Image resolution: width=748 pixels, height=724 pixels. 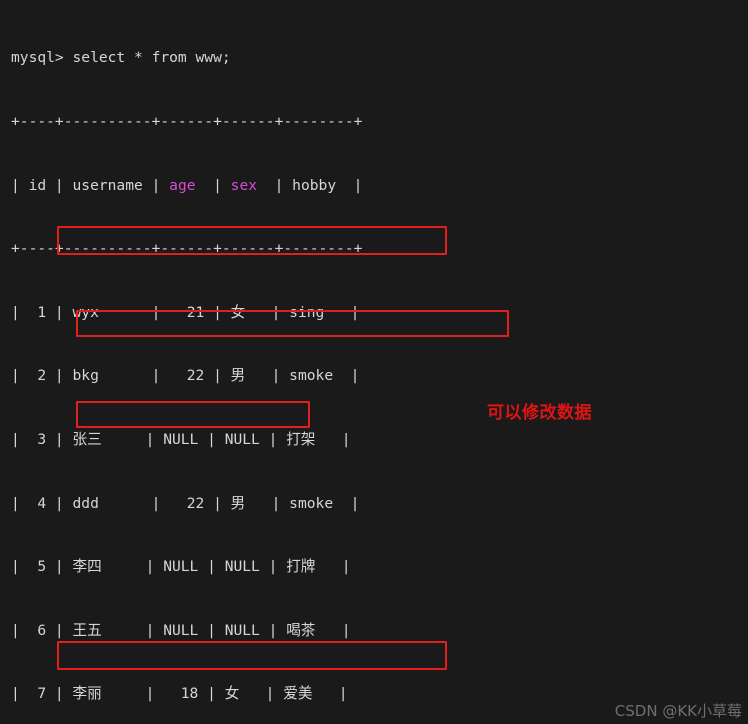 I want to click on header-segment-id-username: | id | username |, so click(x=90, y=185).